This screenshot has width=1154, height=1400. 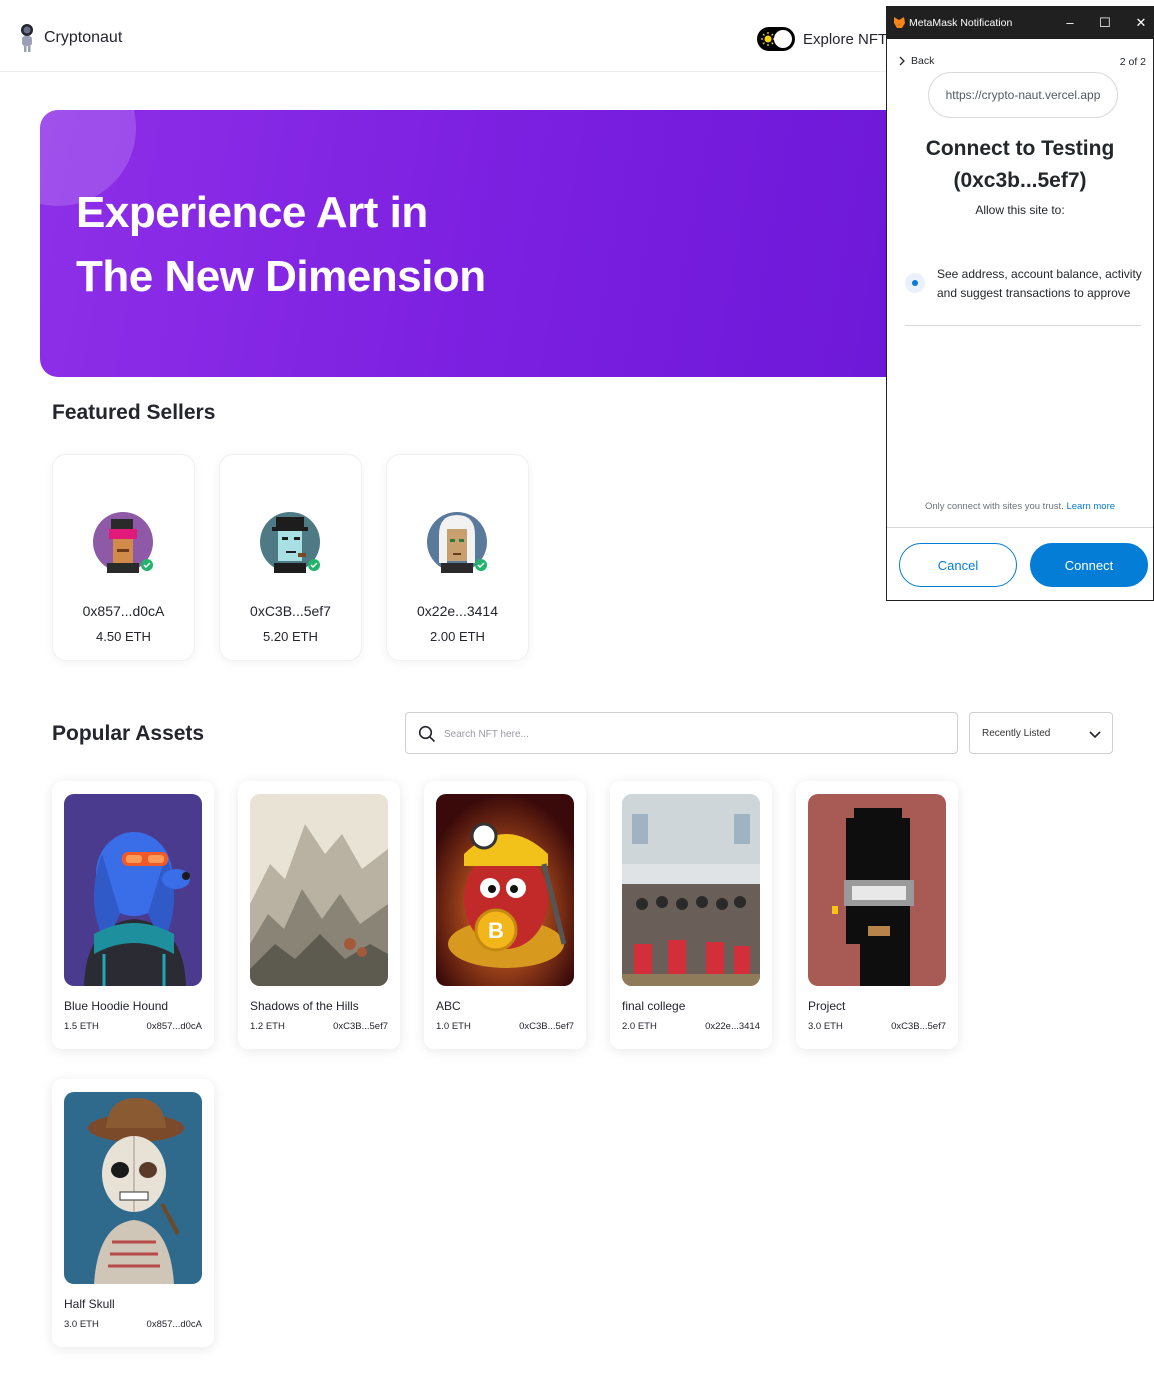 What do you see at coordinates (1132, 62) in the screenshot?
I see `page-indicator: 2 of 2` at bounding box center [1132, 62].